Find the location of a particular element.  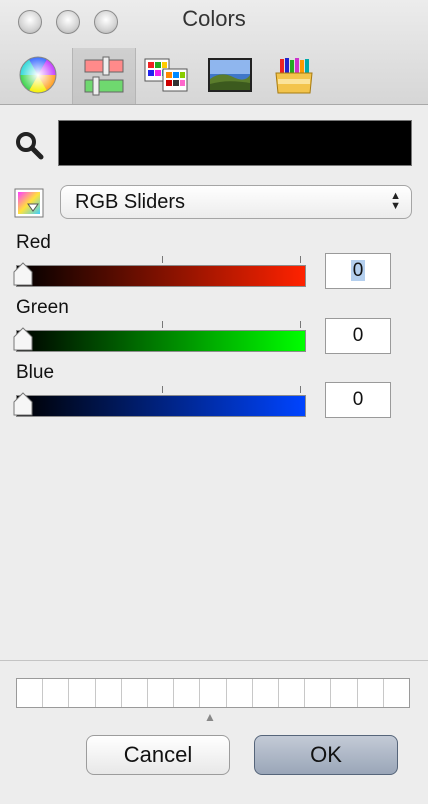

color-palettes-icon is located at coordinates (166, 75).